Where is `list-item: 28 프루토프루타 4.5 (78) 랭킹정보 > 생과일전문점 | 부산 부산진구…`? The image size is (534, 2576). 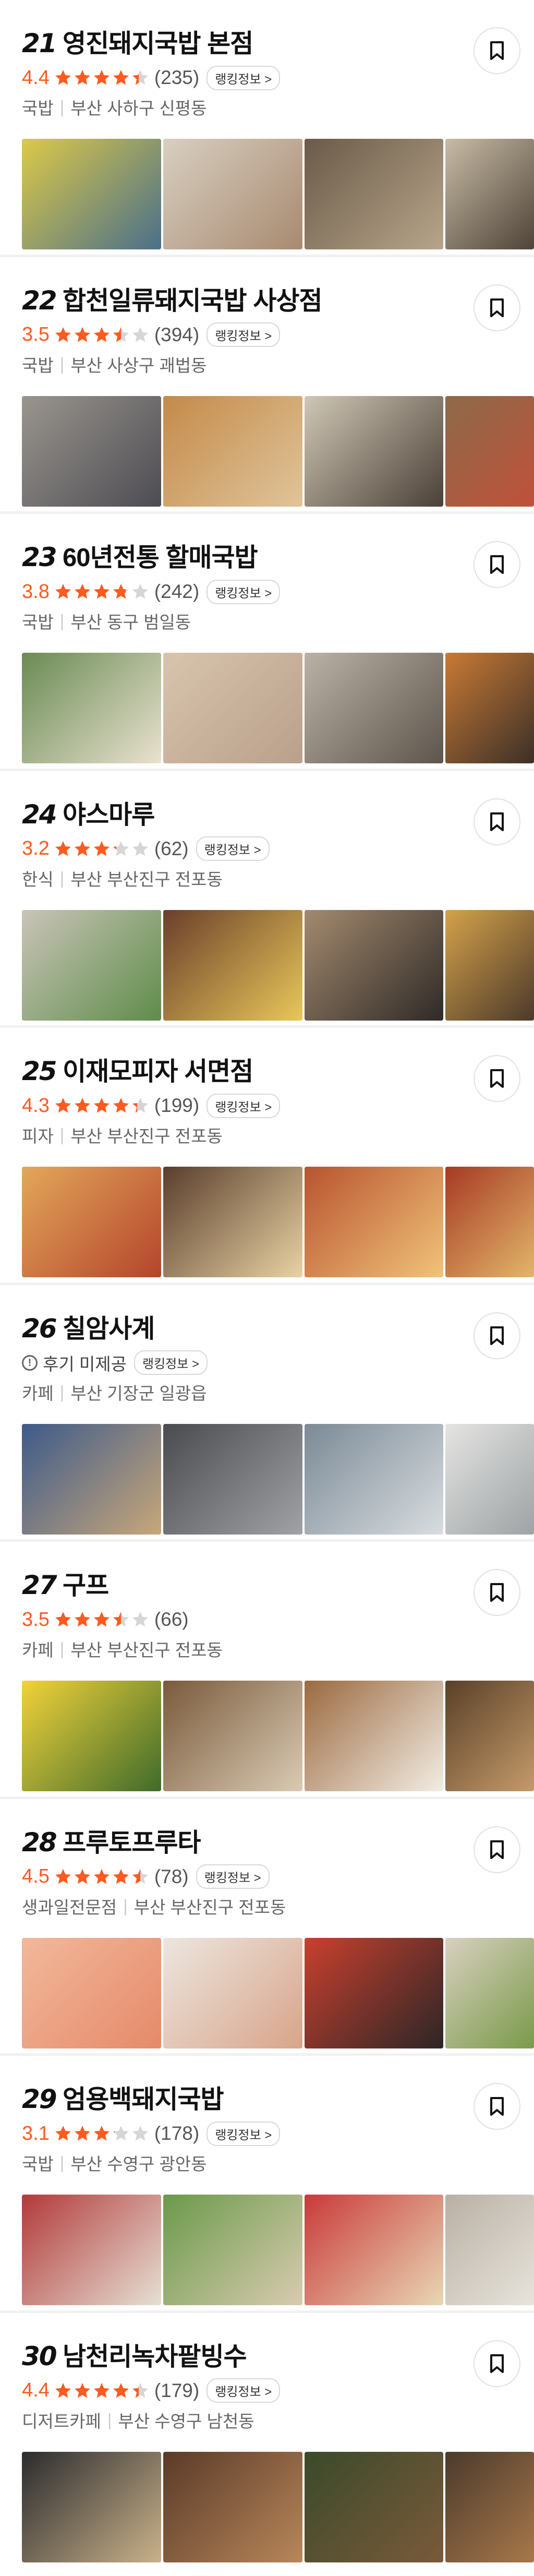
list-item: 28 프루토프루타 4.5 (78) 랭킹정보 > 생과일전문점 | 부산 부산진구… is located at coordinates (267, 1928).